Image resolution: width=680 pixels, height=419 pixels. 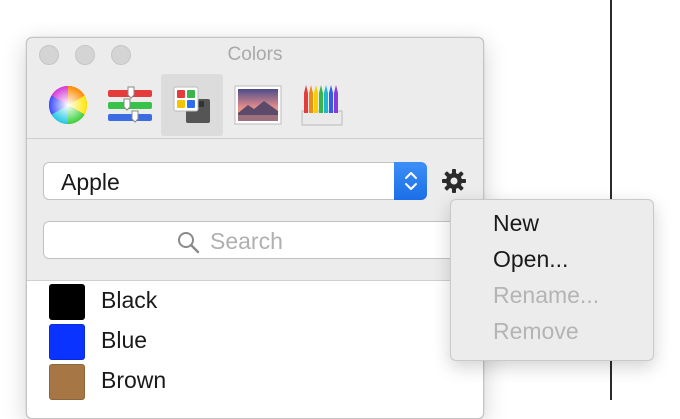 I want to click on image-palettes-icon, so click(x=258, y=105).